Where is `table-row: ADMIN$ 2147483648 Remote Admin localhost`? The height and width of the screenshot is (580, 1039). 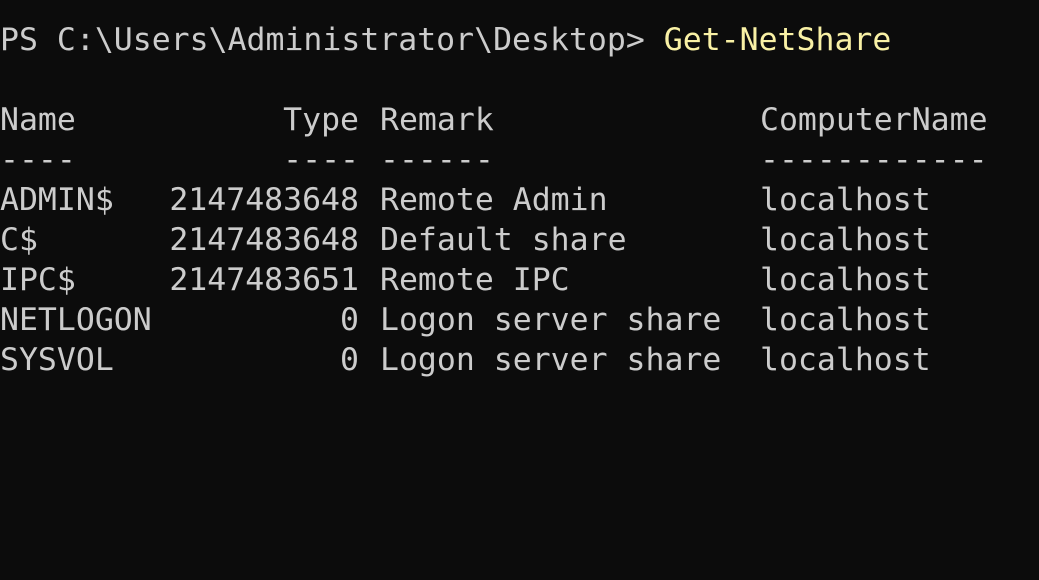
table-row: ADMIN$ 2147483648 Remote Admin localhost is located at coordinates (519, 200).